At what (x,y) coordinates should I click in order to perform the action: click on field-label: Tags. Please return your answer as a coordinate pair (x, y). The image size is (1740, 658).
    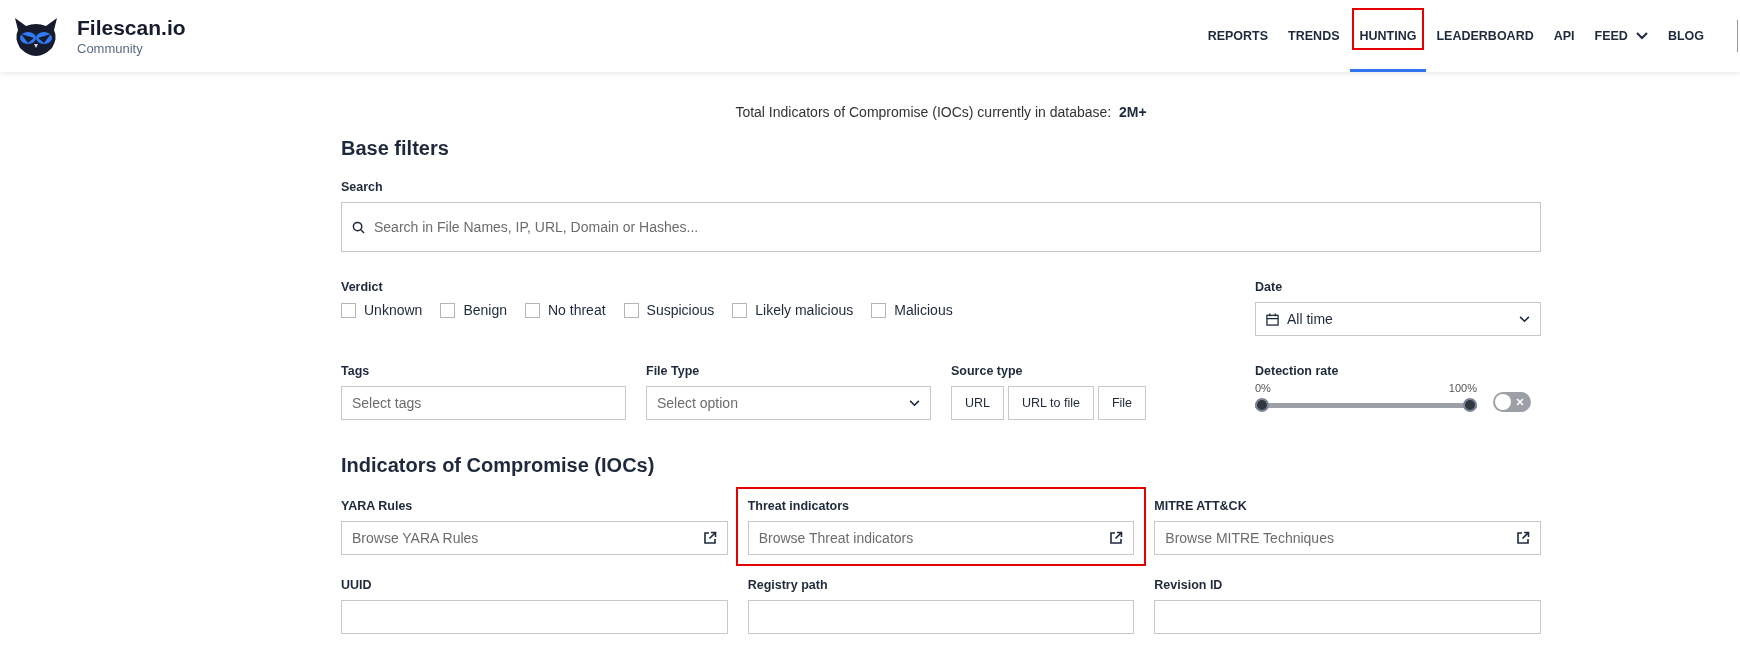
    Looking at the image, I should click on (356, 371).